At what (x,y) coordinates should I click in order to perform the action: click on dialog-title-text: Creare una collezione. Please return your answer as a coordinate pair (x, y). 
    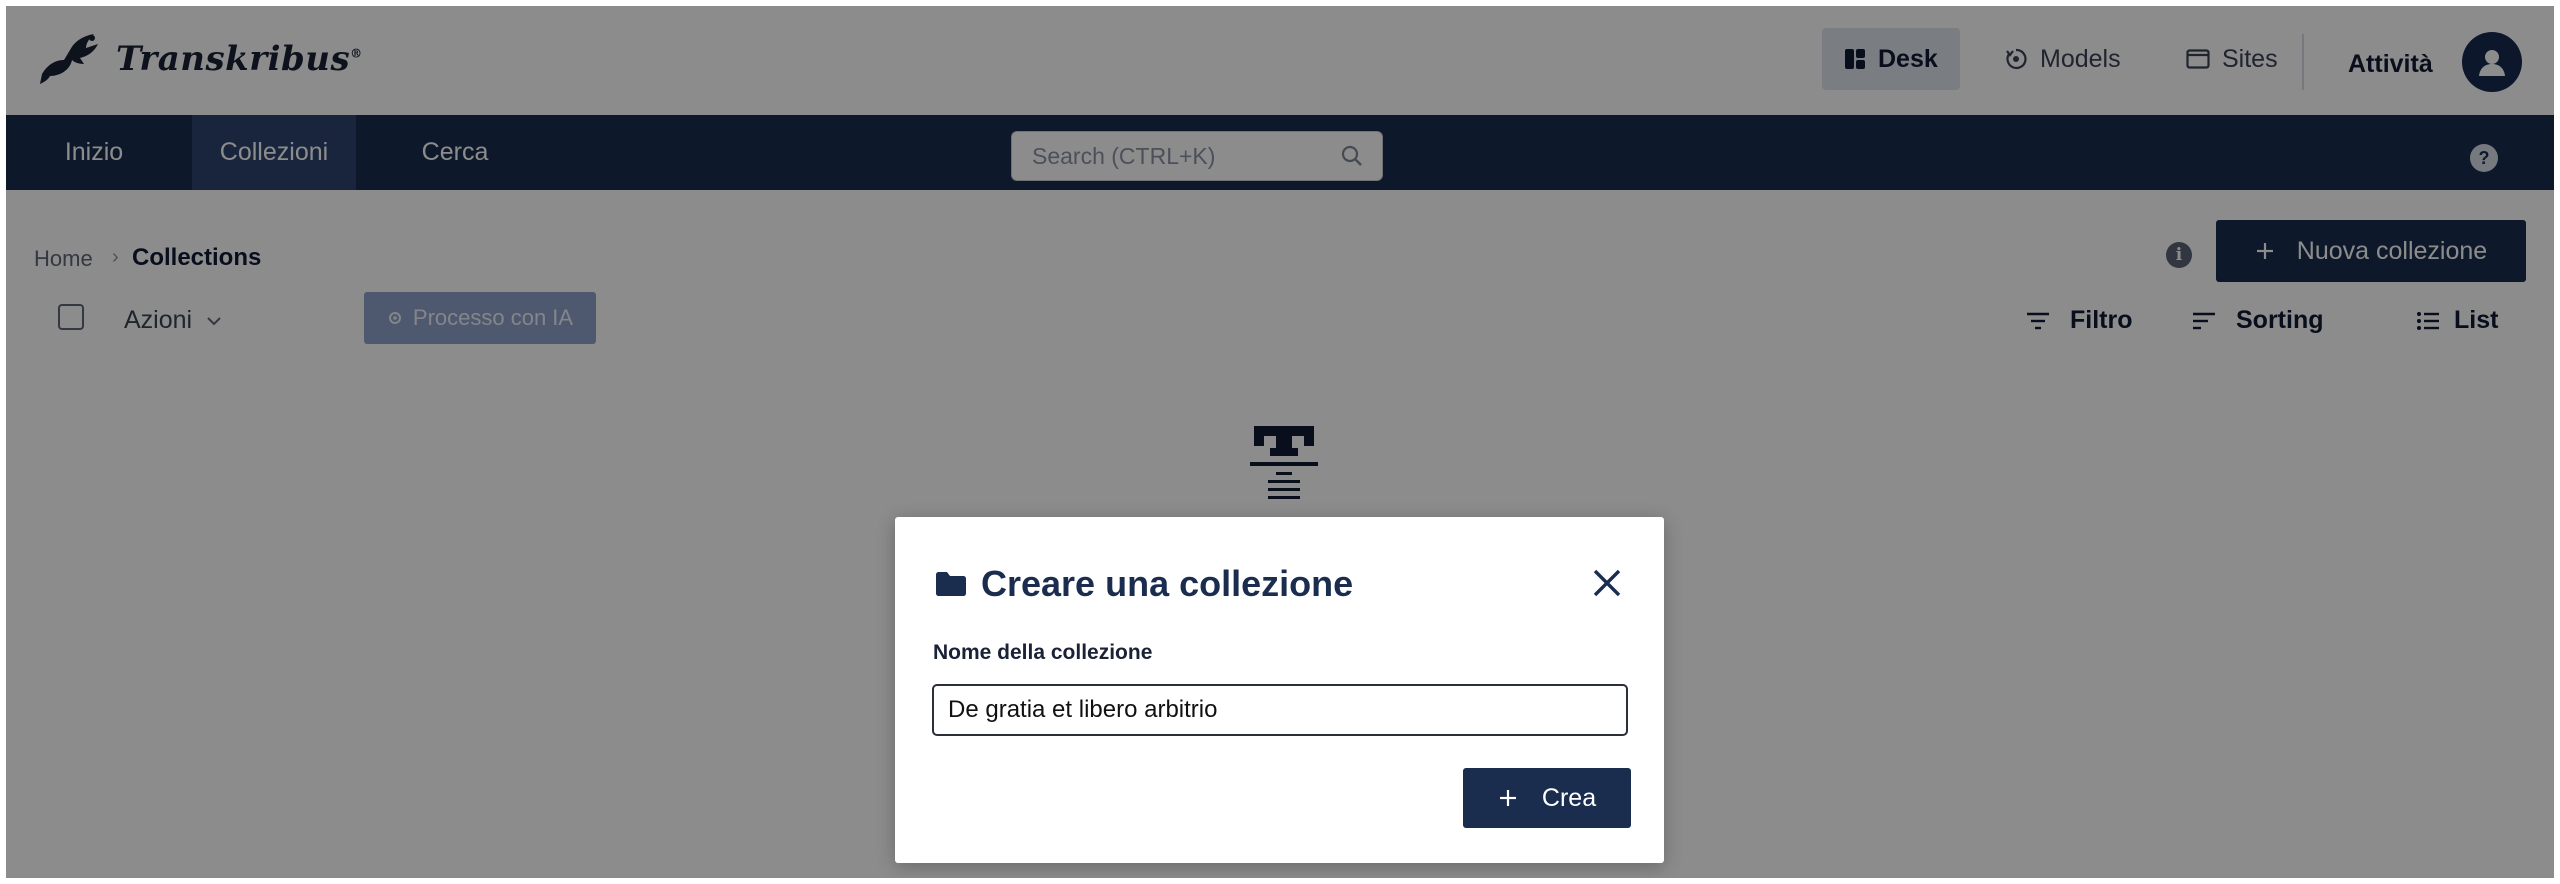
    Looking at the image, I should click on (1167, 583).